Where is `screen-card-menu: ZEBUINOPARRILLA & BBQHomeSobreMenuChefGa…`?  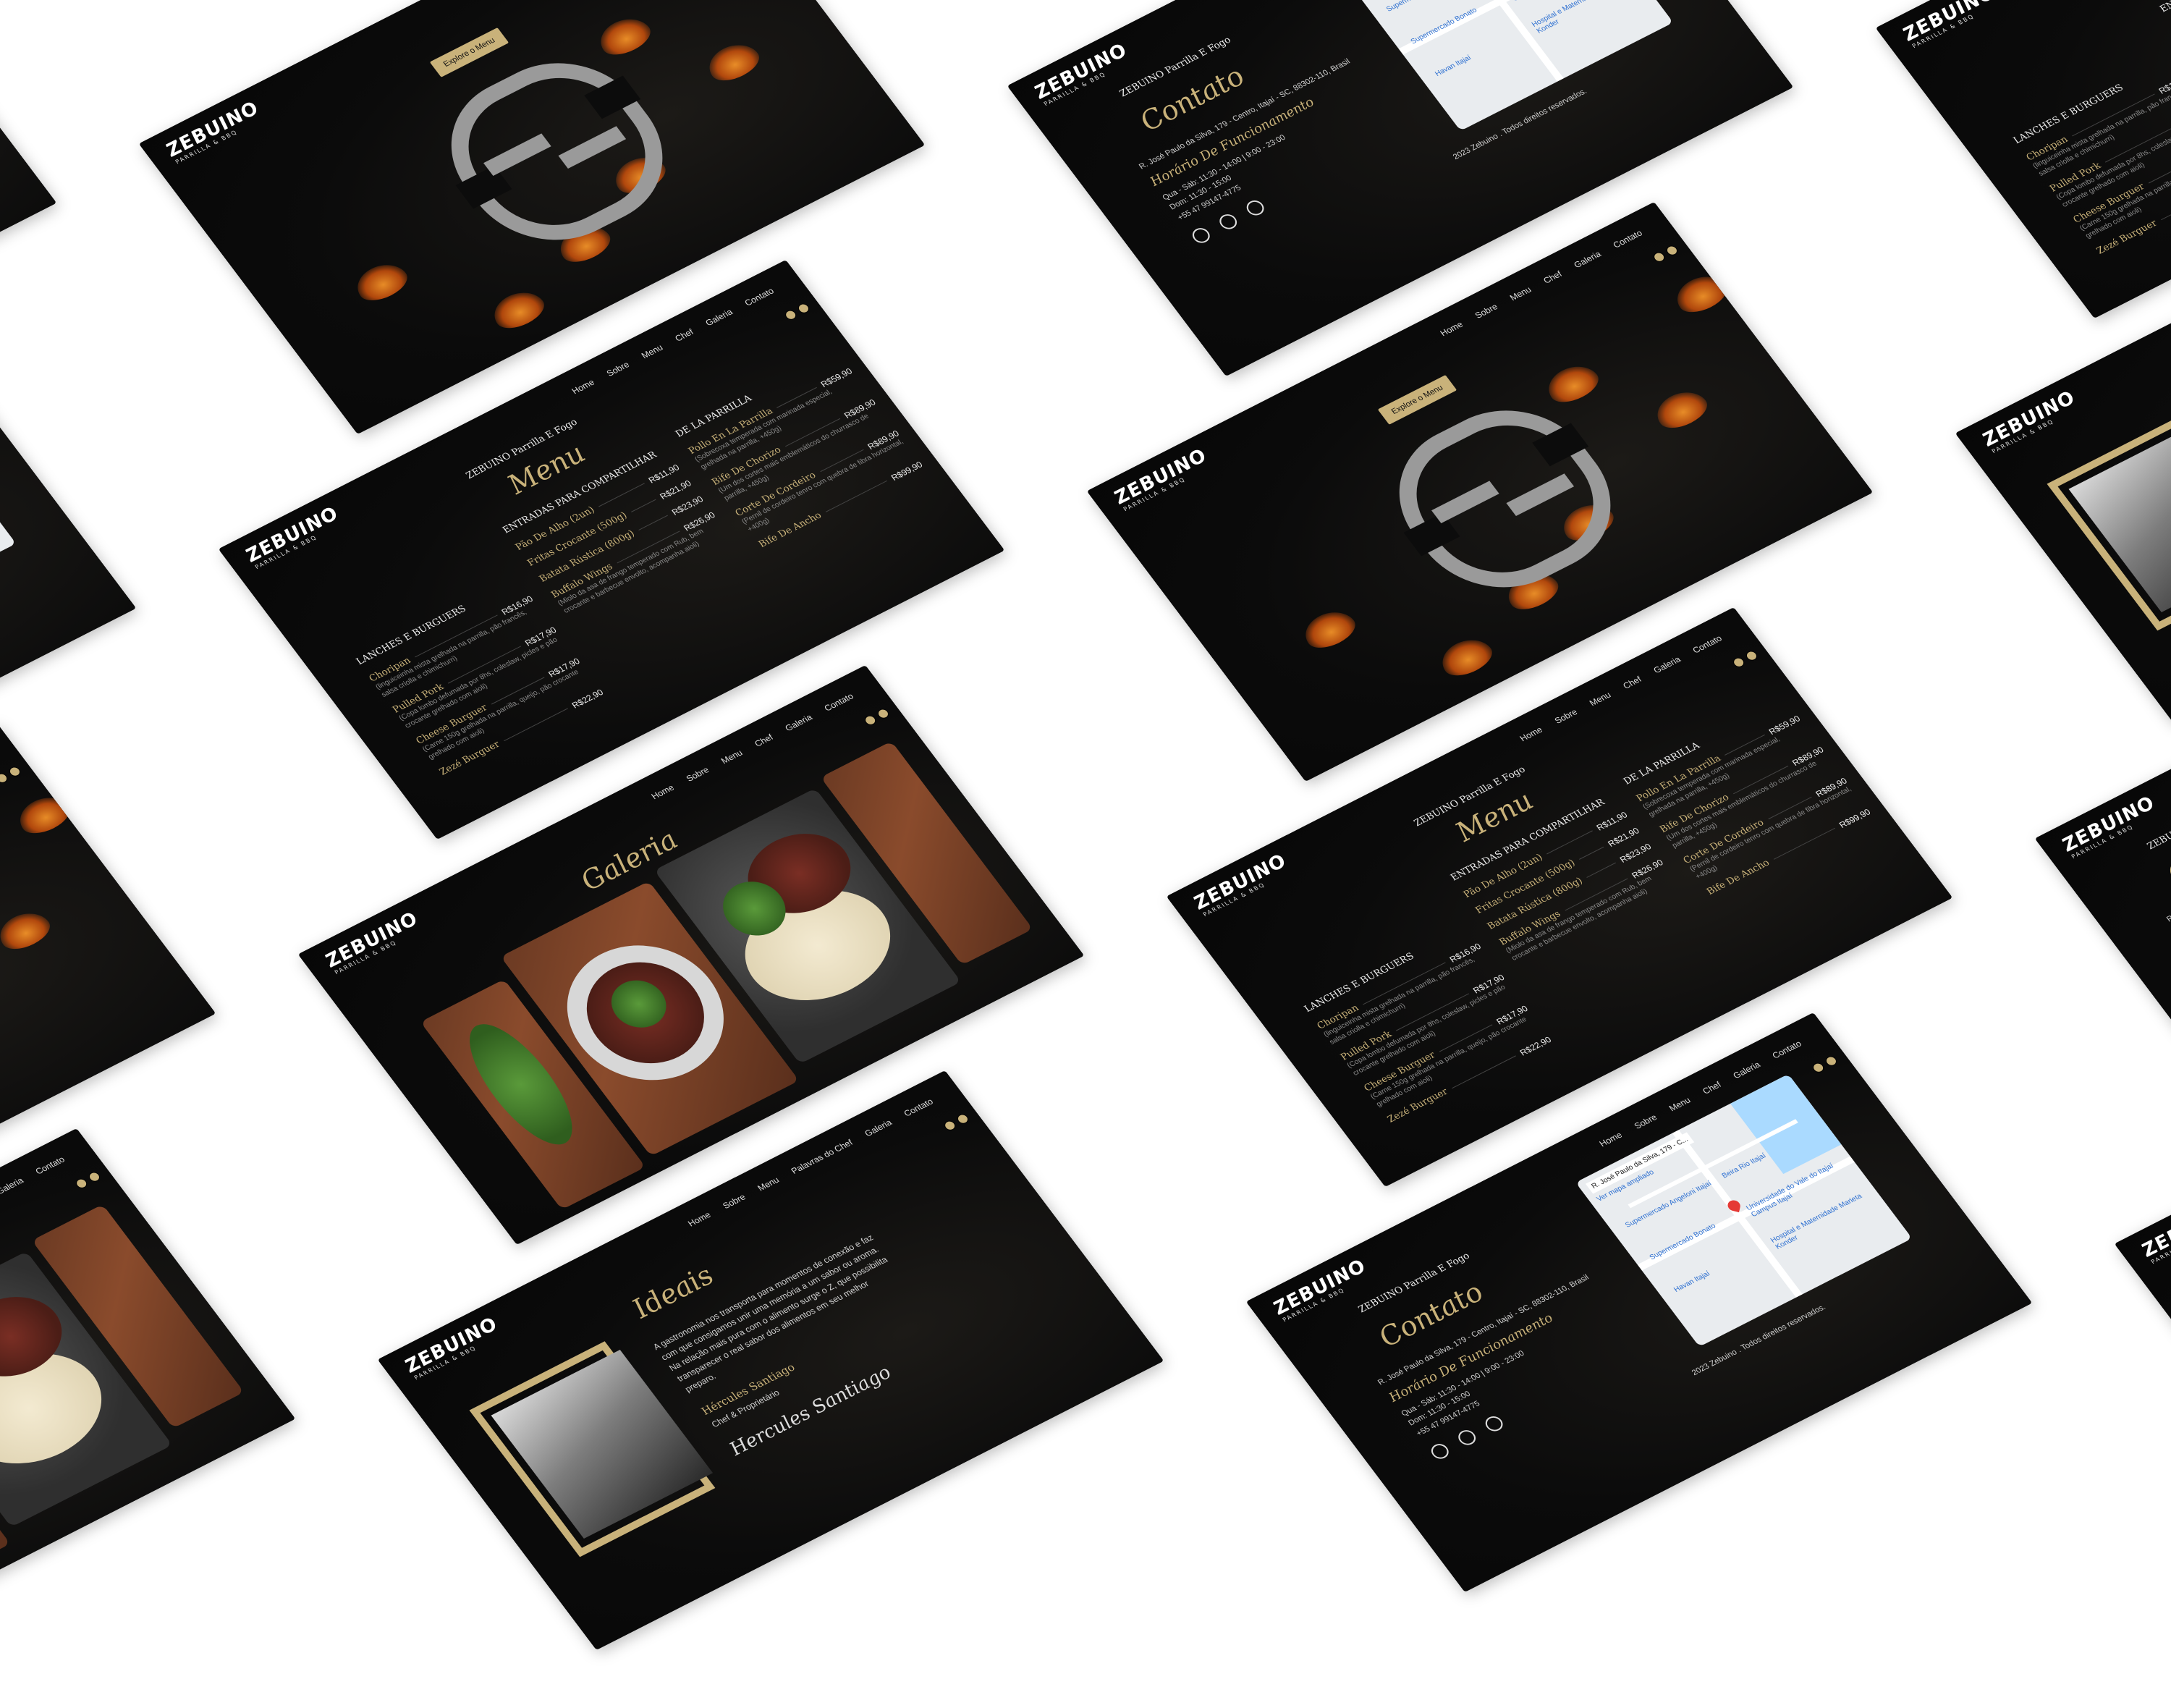
screen-card-menu: ZEBUINOPARRILLA & BBQHomeSobreMenuChefGa… is located at coordinates (2024, 159).